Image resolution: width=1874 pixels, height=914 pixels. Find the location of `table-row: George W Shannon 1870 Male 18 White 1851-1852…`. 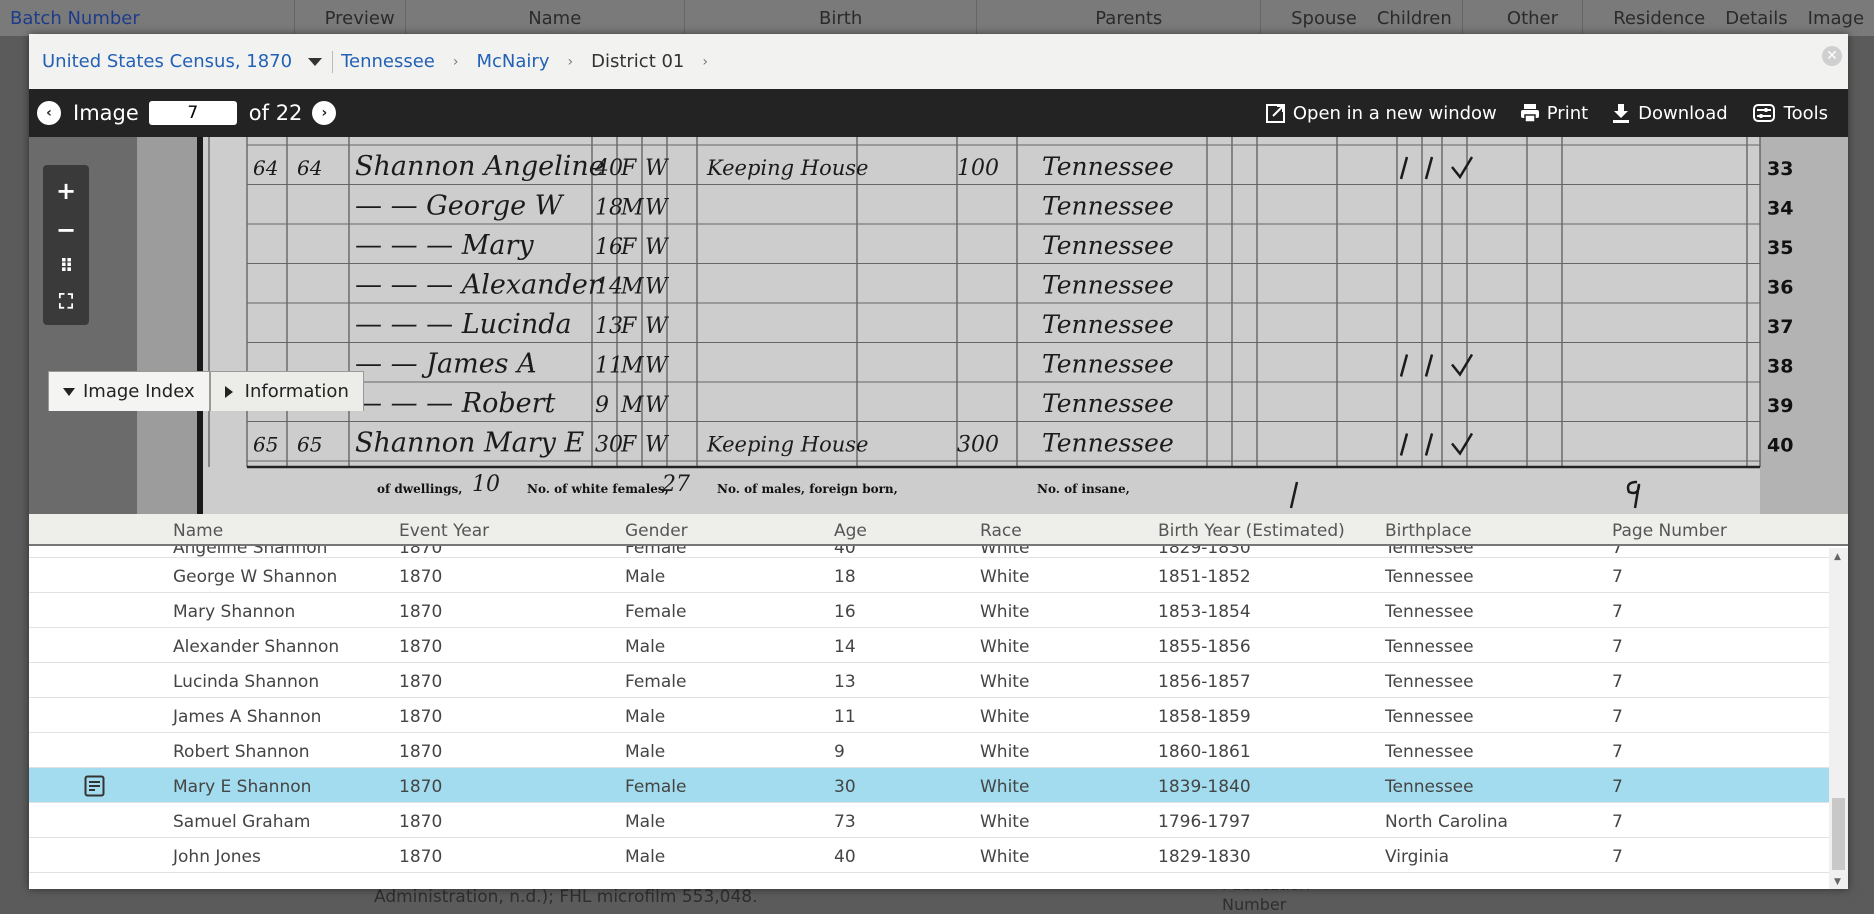

table-row: George W Shannon 1870 Male 18 White 1851-1852… is located at coordinates (938, 575).